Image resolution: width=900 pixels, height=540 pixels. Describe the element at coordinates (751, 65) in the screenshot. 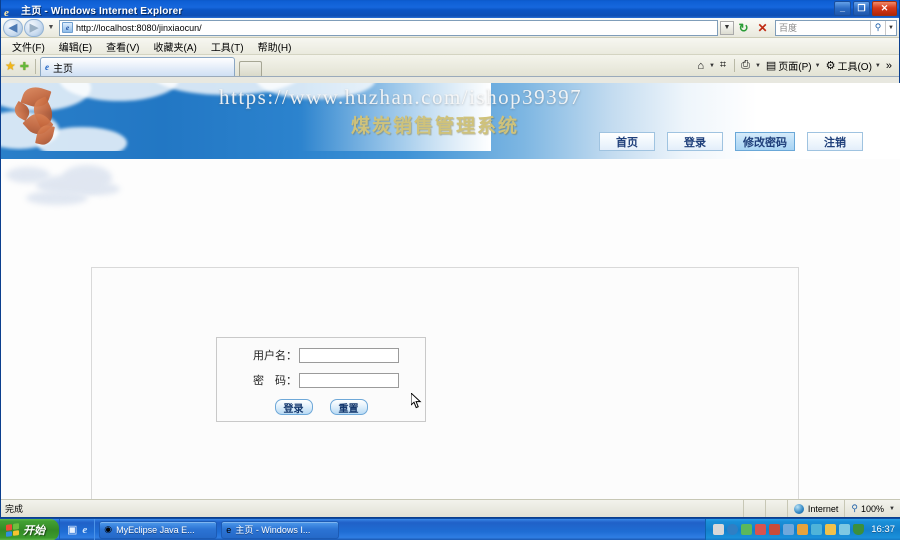

I see `print-button: ⎙ ▼` at that location.